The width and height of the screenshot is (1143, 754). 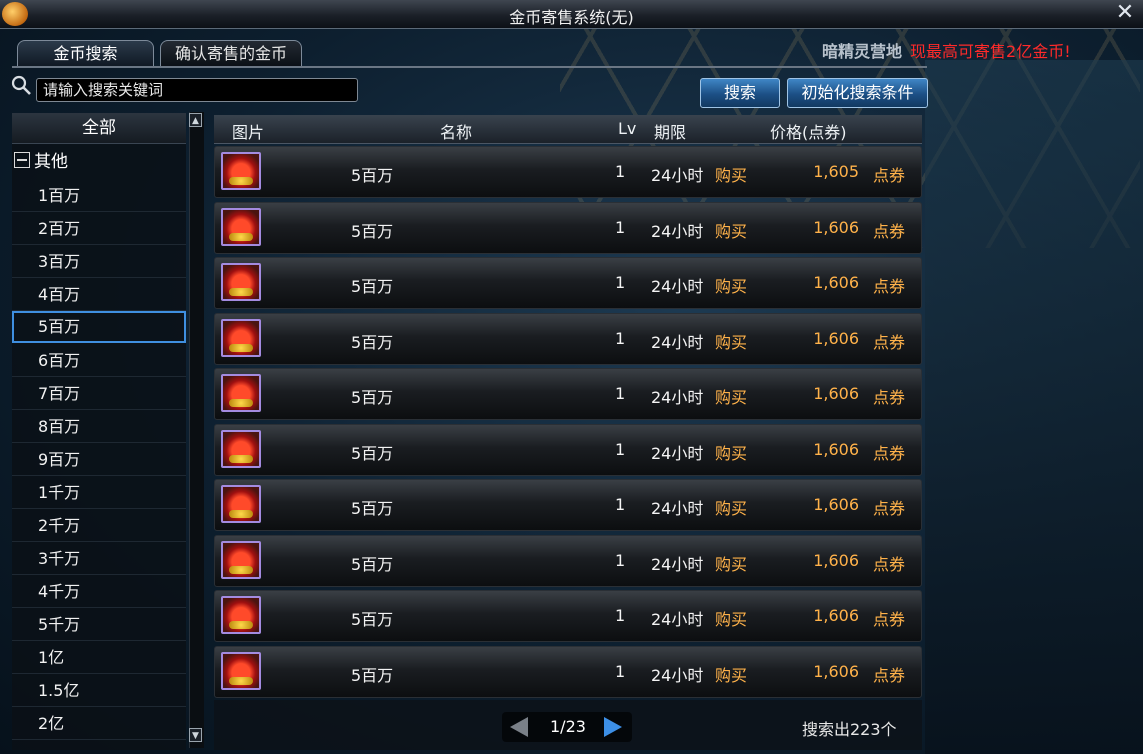 What do you see at coordinates (99, 592) in the screenshot?
I see `category-item-40m: 4千万` at bounding box center [99, 592].